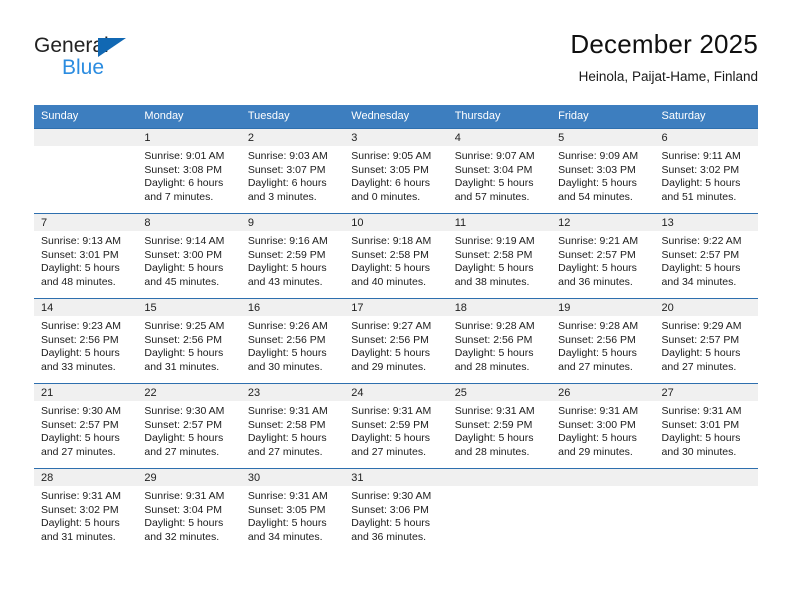 This screenshot has height=612, width=792. I want to click on day-detail-line: Sunrise: 9:09 AM, so click(598, 156).